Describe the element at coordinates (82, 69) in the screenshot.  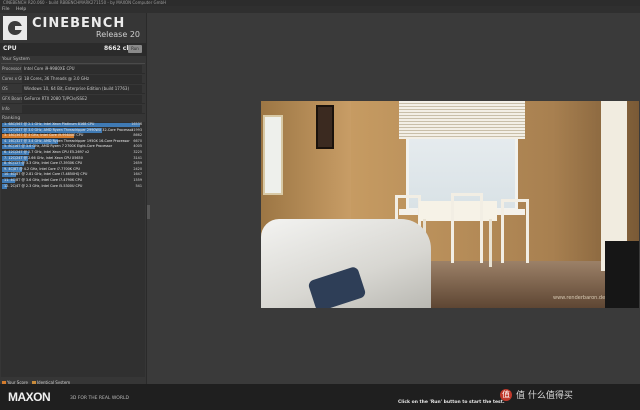
I see `system-value: Intel Core i9-9980XE CPU` at that location.